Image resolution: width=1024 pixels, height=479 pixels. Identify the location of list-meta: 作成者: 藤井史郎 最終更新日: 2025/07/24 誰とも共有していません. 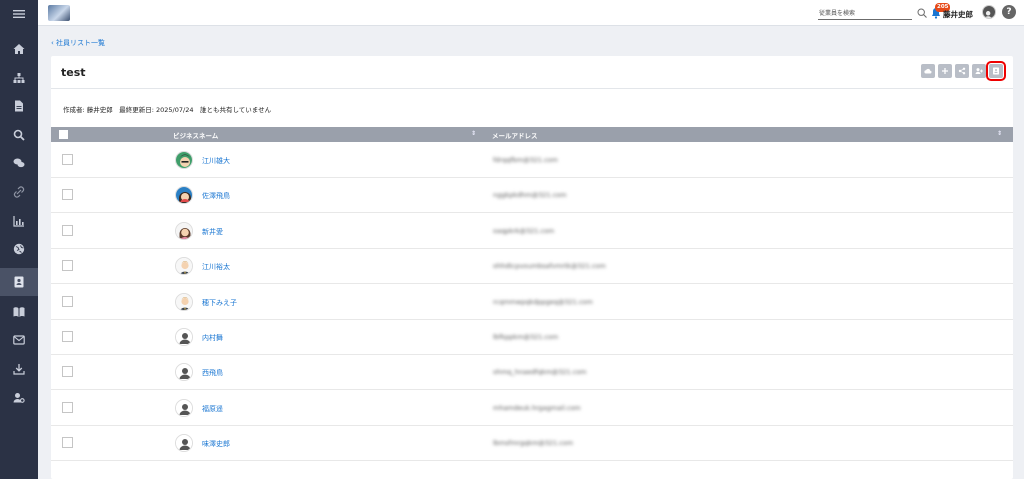
(167, 110).